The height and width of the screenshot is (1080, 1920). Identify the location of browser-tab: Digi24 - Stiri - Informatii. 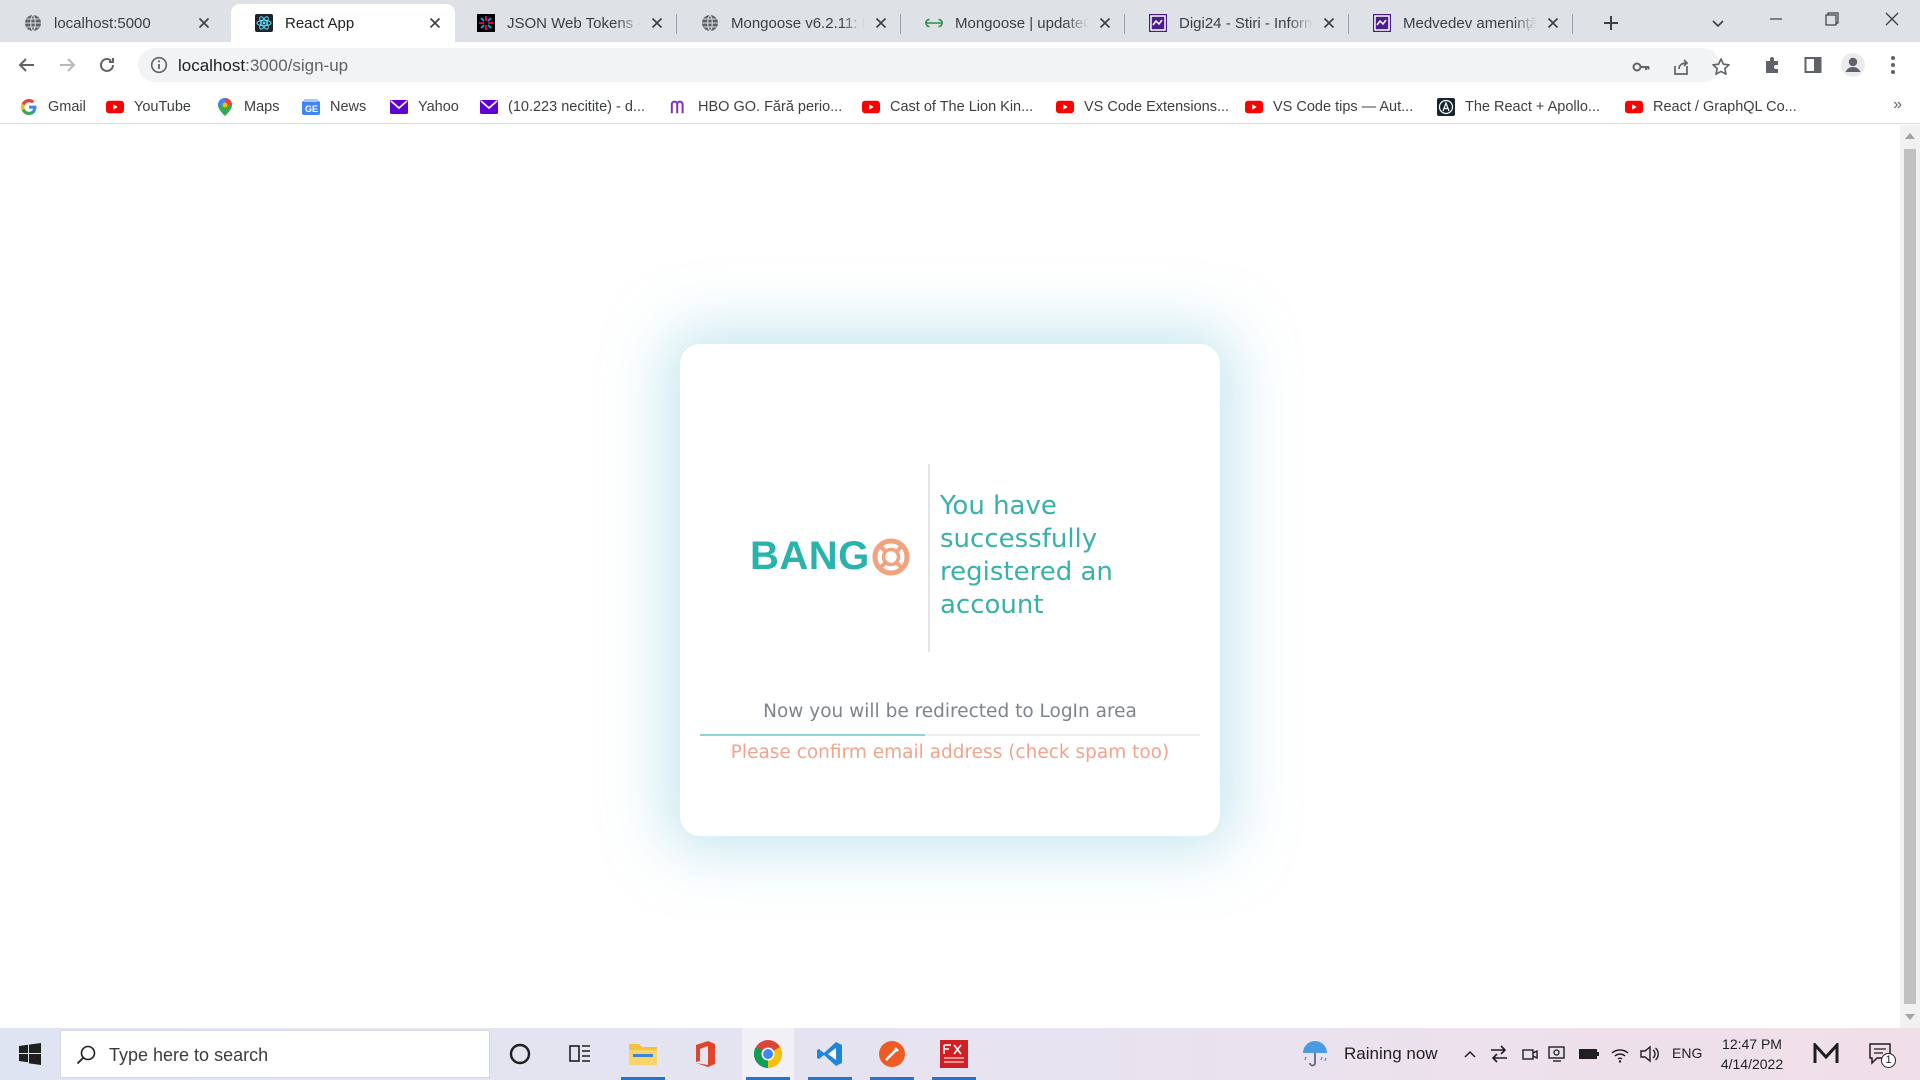
(1237, 23).